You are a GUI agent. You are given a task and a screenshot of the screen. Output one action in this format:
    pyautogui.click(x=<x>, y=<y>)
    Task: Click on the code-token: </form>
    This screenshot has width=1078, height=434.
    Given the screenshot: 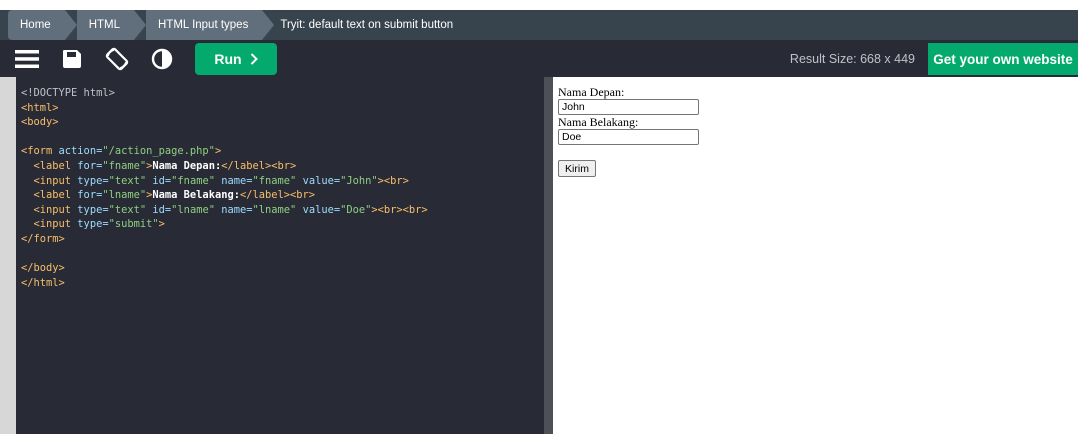 What is the action you would take?
    pyautogui.click(x=43, y=238)
    